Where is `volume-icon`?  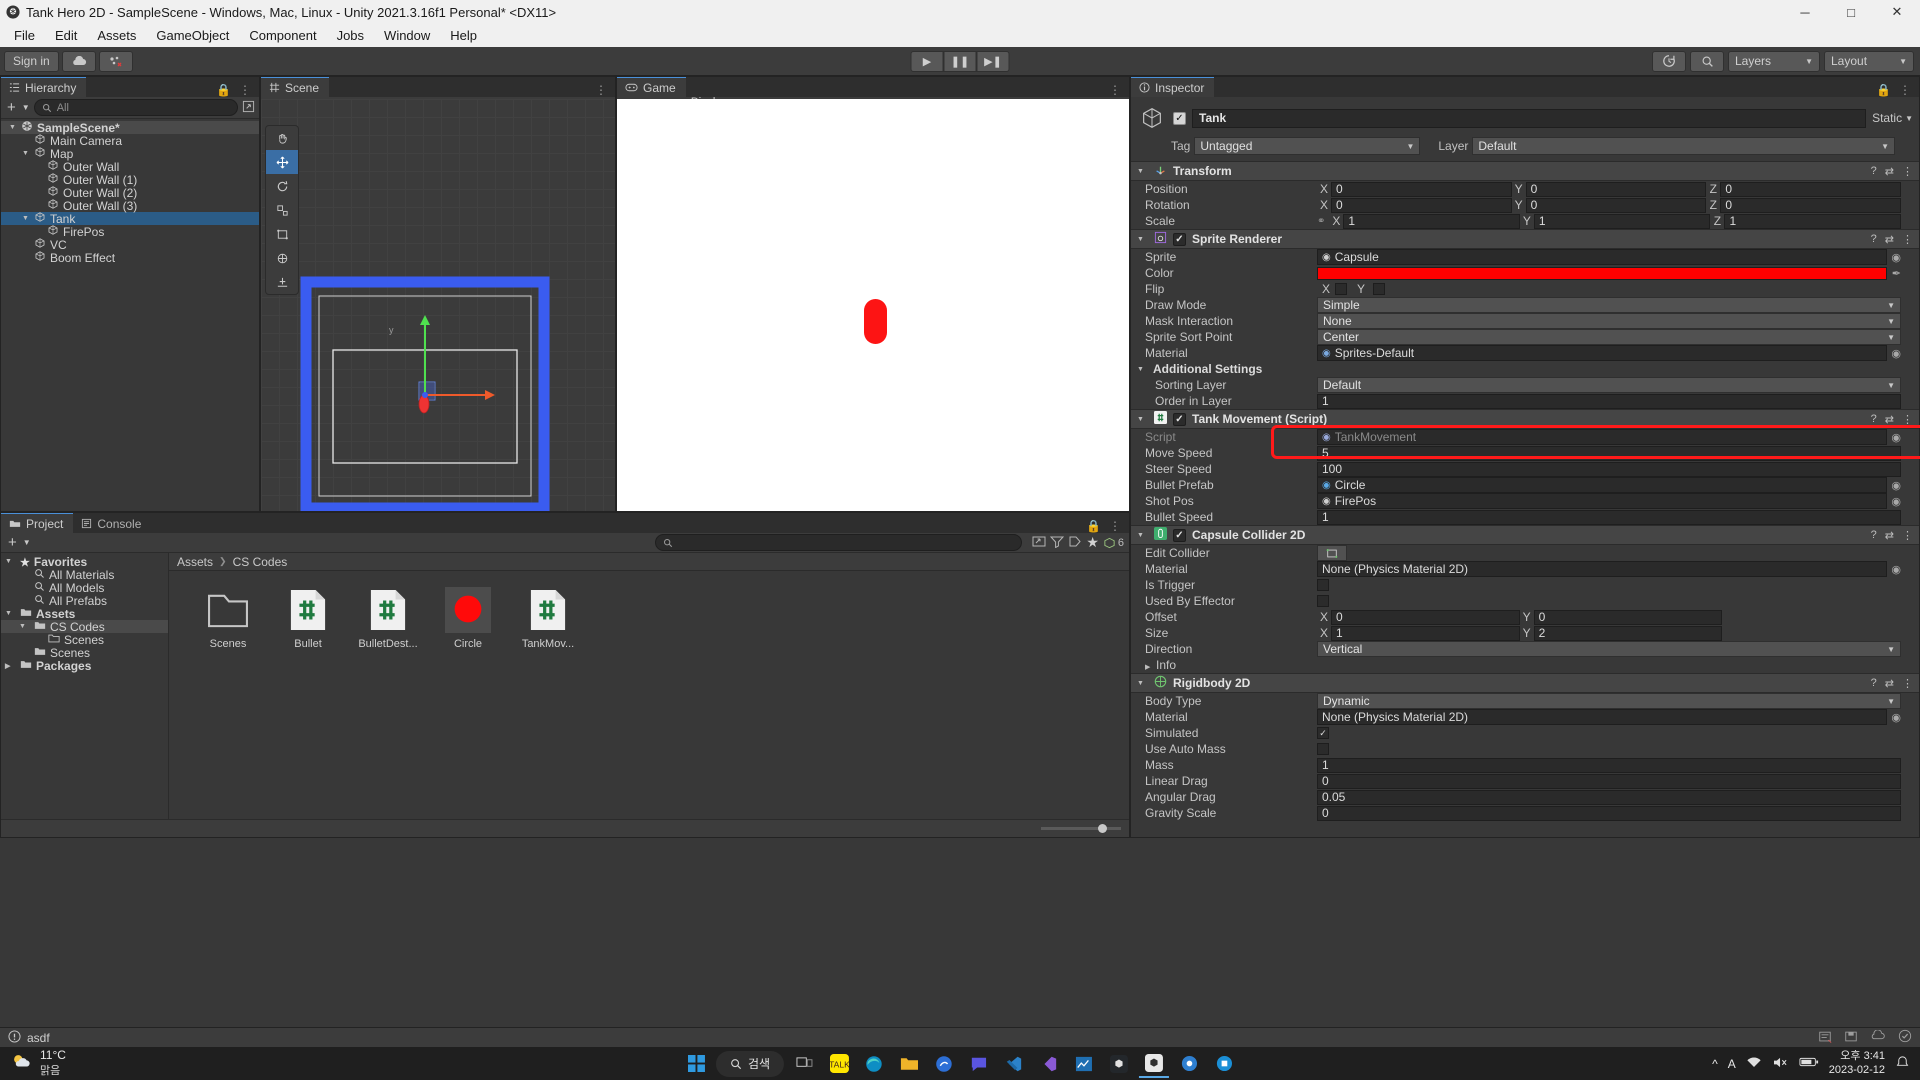
volume-icon is located at coordinates (1780, 1064).